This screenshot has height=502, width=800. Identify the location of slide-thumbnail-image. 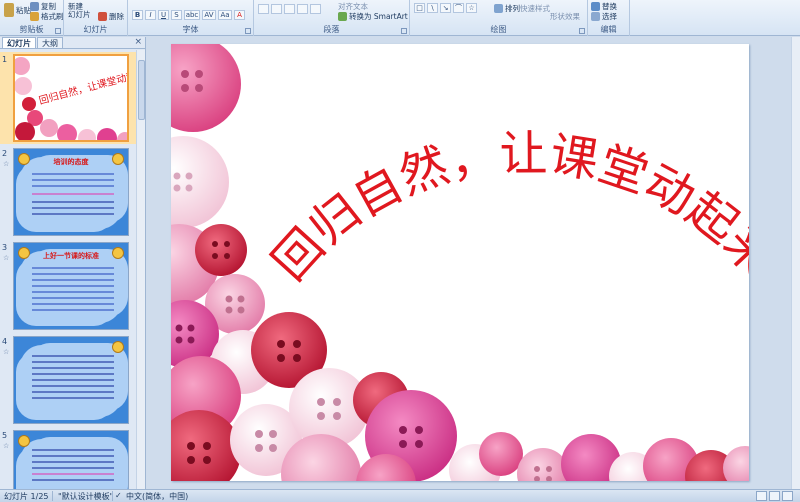
(71, 459).